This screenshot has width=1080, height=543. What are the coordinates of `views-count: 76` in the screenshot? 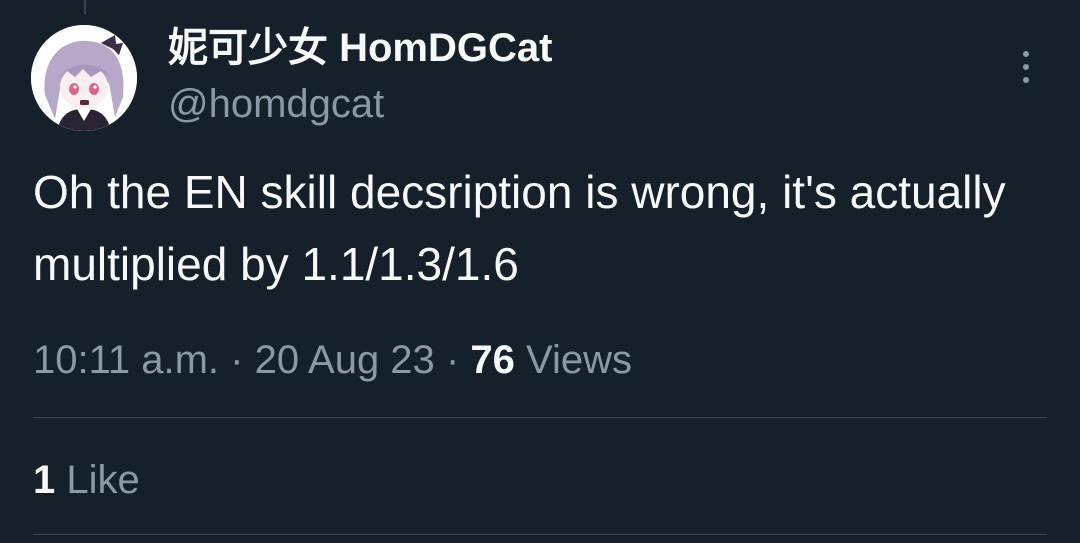 It's located at (492, 360).